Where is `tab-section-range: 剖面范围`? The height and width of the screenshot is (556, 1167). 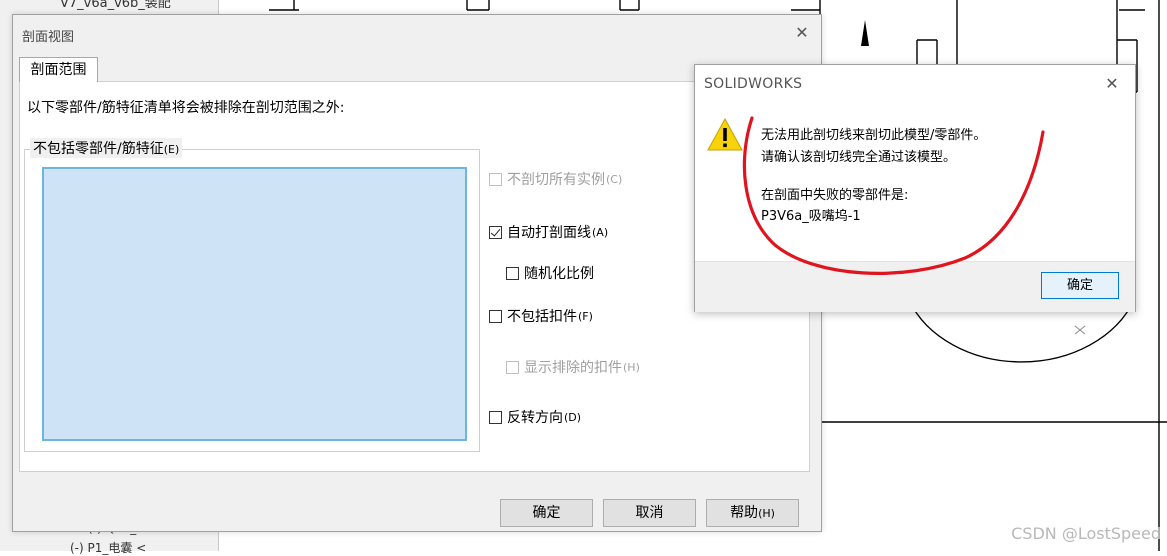 tab-section-range: 剖面范围 is located at coordinates (58, 69).